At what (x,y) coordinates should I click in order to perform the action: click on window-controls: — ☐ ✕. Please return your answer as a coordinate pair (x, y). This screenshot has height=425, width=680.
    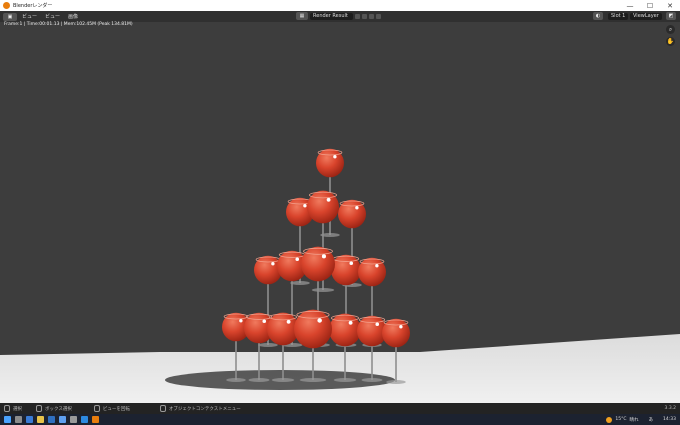
    Looking at the image, I should click on (650, 5).